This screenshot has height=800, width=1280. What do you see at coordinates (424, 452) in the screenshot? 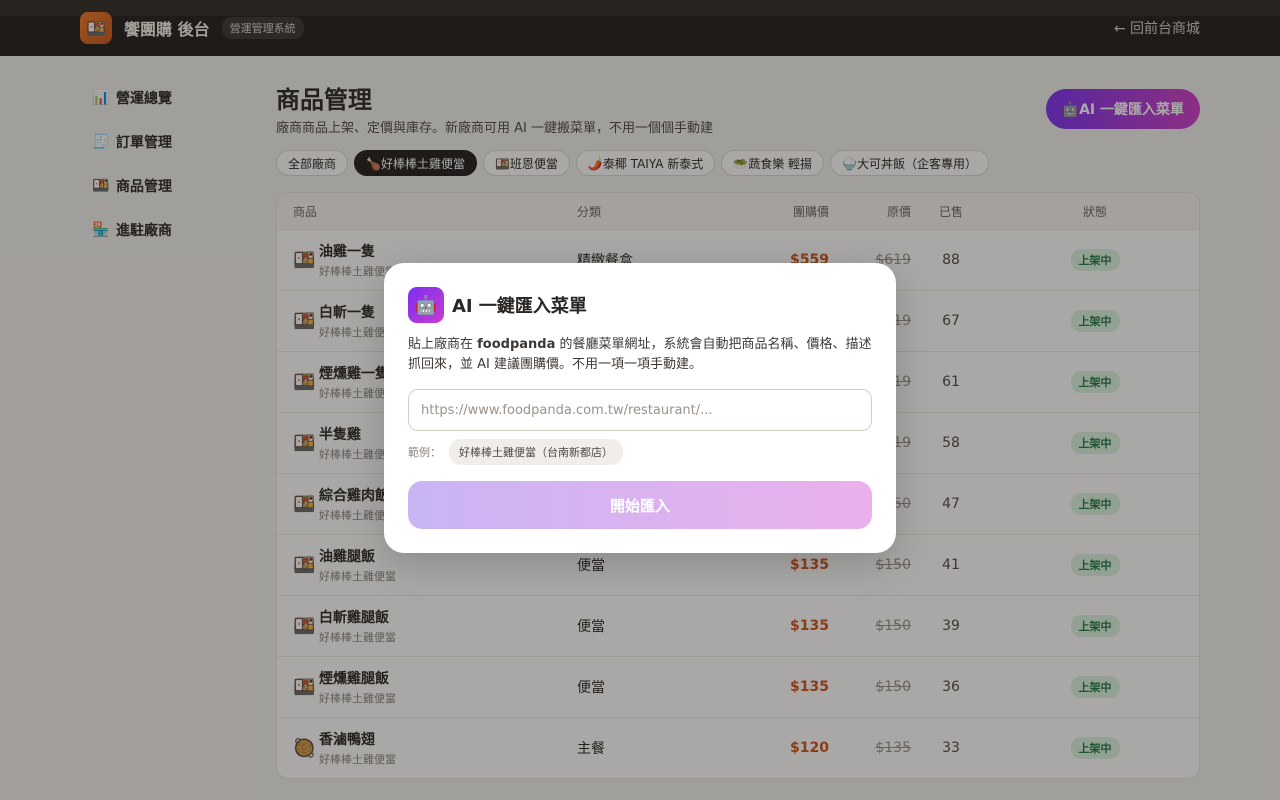
I see `example-label: 範例：` at bounding box center [424, 452].